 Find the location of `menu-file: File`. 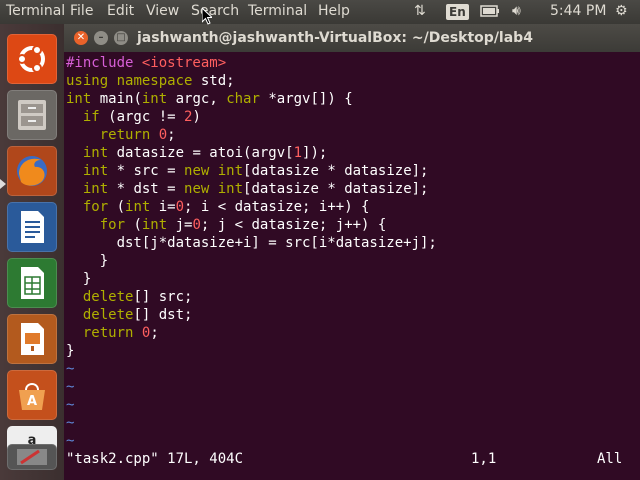

menu-file: File is located at coordinates (81, 11).